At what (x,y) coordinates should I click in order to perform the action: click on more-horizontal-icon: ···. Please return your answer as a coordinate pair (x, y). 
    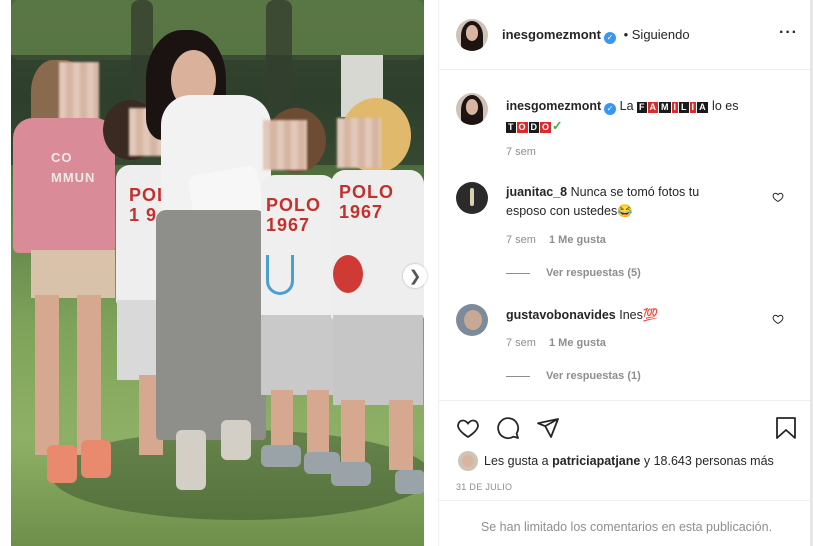
    Looking at the image, I should click on (788, 32).